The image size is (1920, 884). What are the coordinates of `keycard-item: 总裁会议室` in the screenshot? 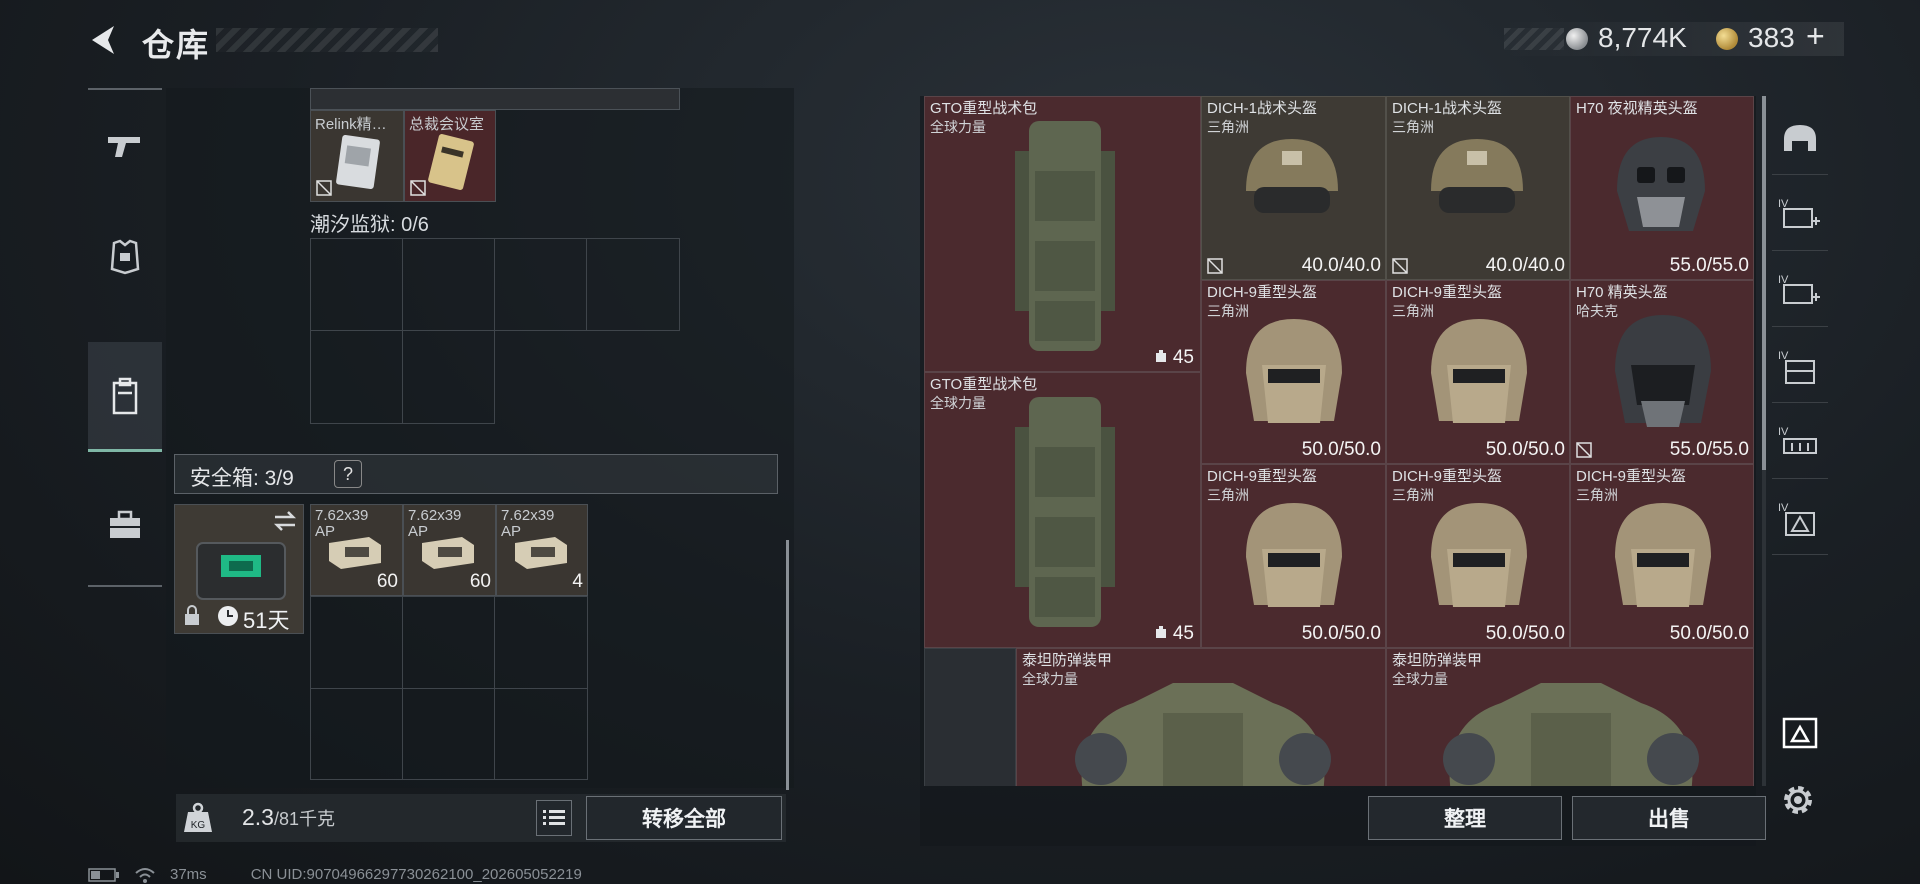 It's located at (450, 156).